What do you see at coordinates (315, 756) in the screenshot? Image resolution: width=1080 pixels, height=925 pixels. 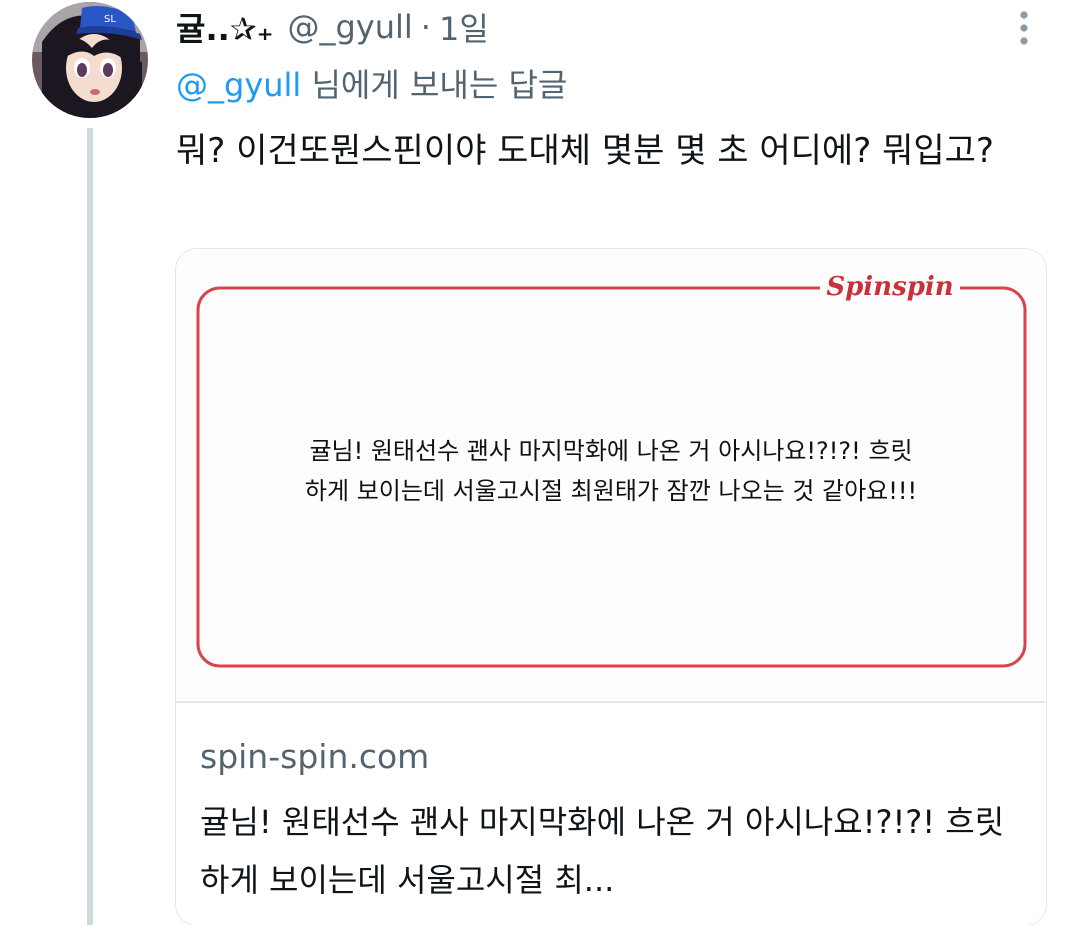 I see `card-domain: spin-spin.com` at bounding box center [315, 756].